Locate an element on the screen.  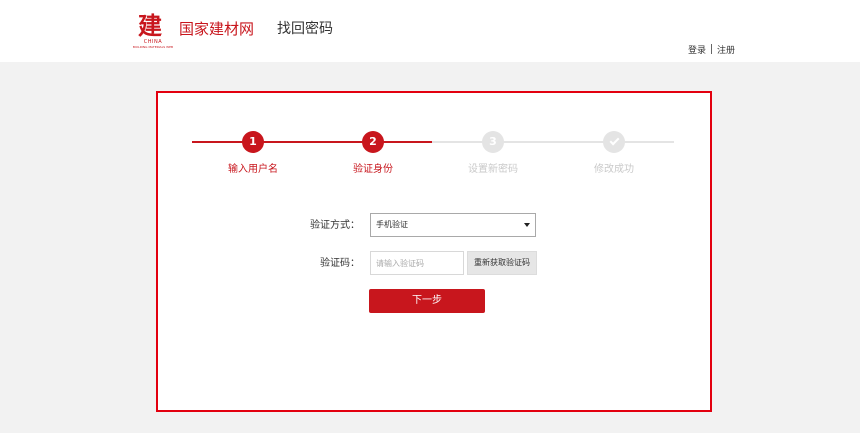
divider is located at coordinates (712, 49).